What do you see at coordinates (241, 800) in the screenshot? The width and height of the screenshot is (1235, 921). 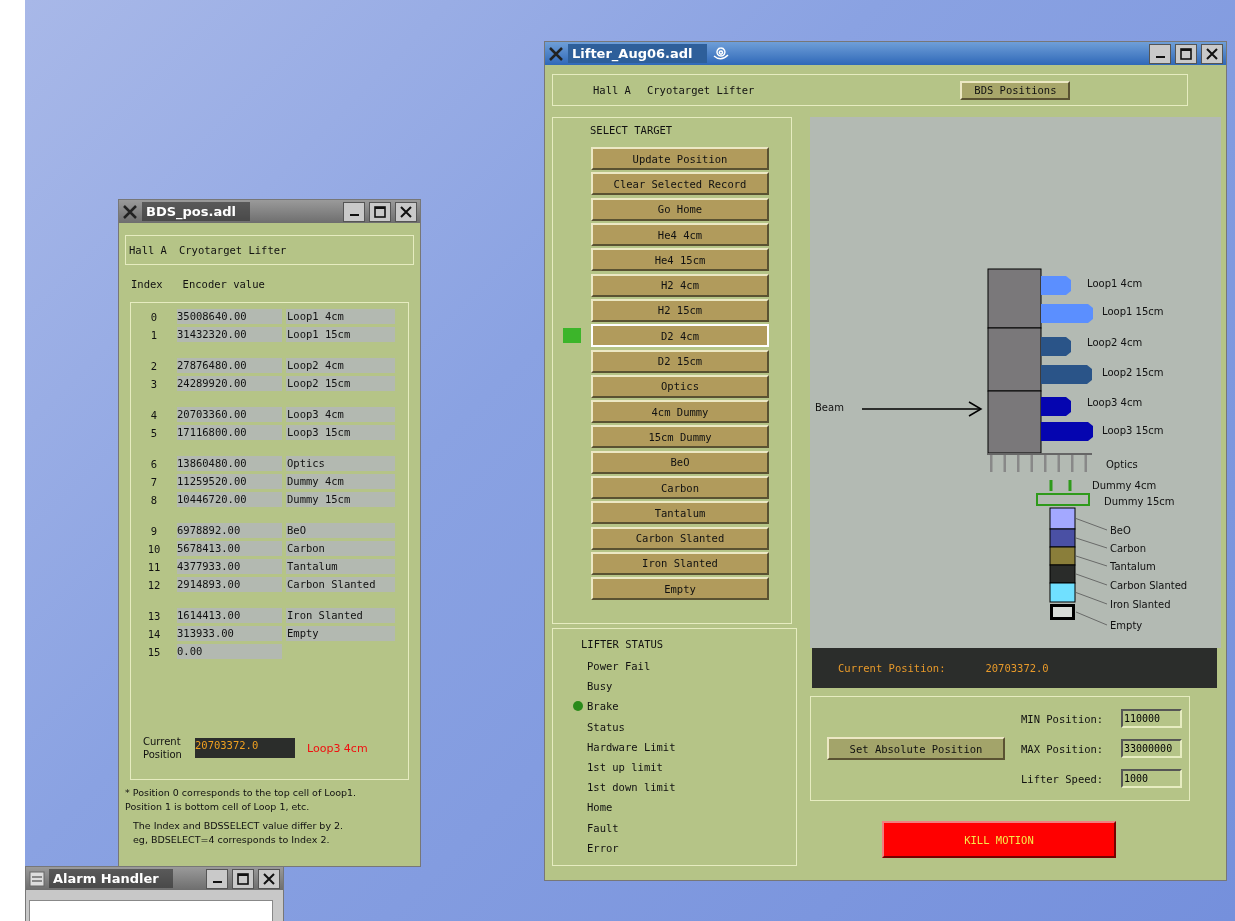 I see `note-text: * Position 0 corresponds to the top cell of Loop1. Position 1 is bottom cell of Loop 1, etc.` at bounding box center [241, 800].